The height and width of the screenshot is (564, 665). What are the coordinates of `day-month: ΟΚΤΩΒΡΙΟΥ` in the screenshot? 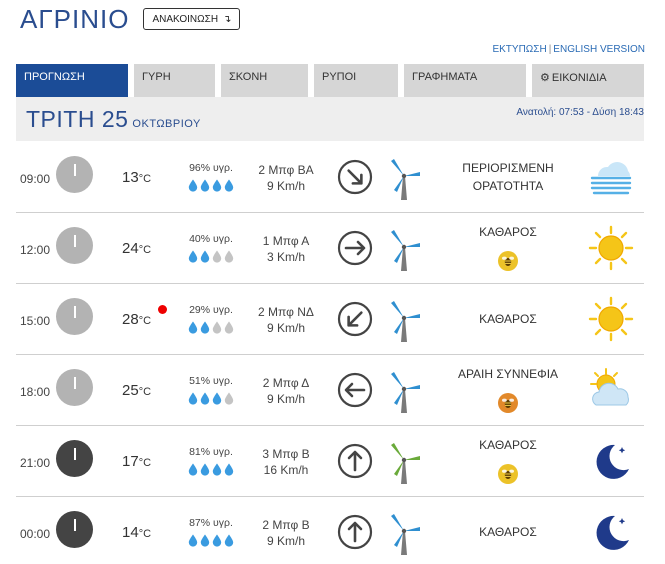 It's located at (166, 124).